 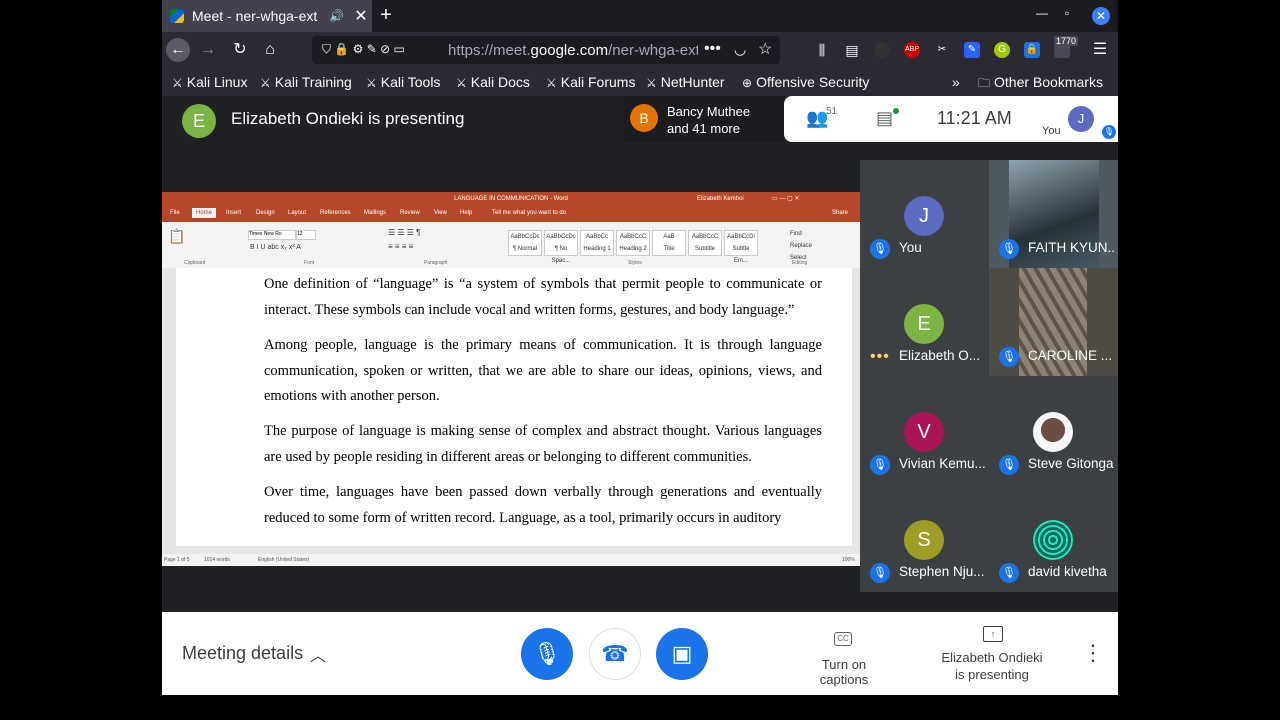 I want to click on captions-icon: CC, so click(x=843, y=639).